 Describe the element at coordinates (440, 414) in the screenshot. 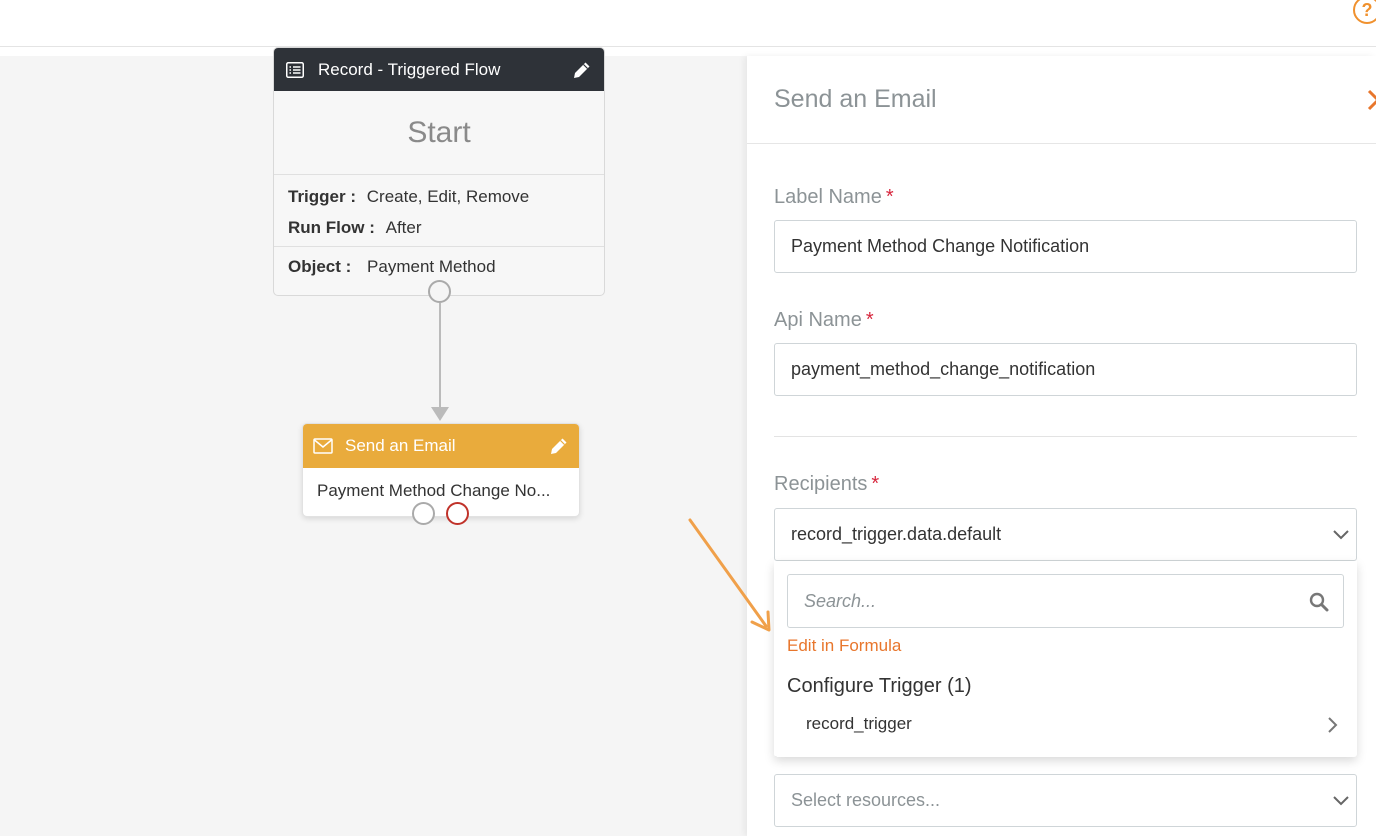

I see `flow-arrowhead` at that location.